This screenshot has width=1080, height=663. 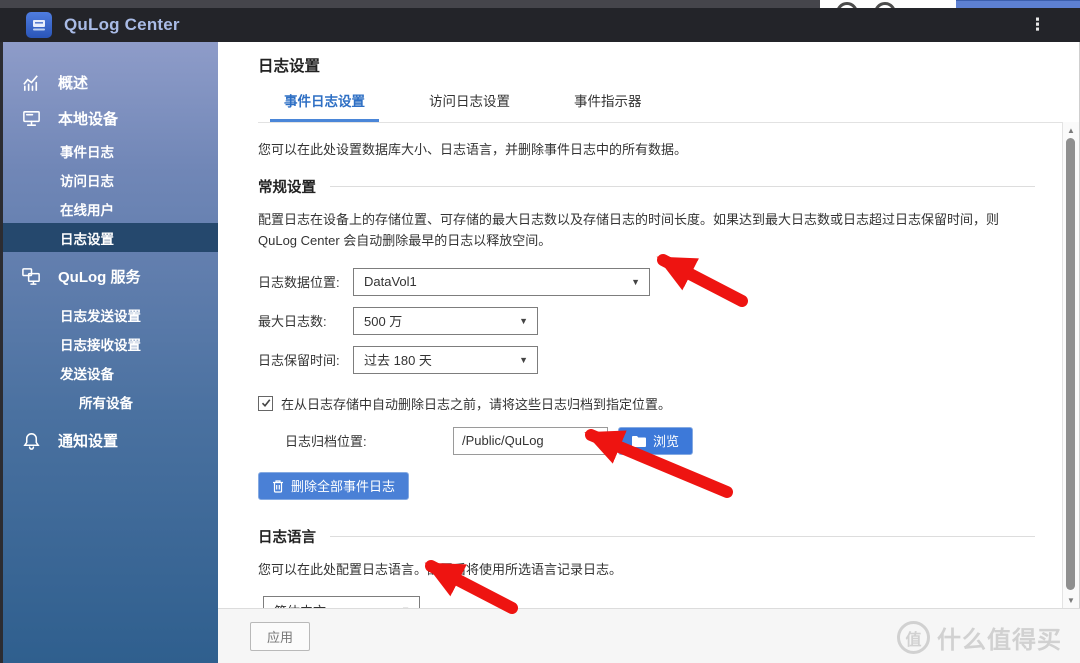 I want to click on sidebar-item-label: QuLog 服务, so click(x=99, y=277).